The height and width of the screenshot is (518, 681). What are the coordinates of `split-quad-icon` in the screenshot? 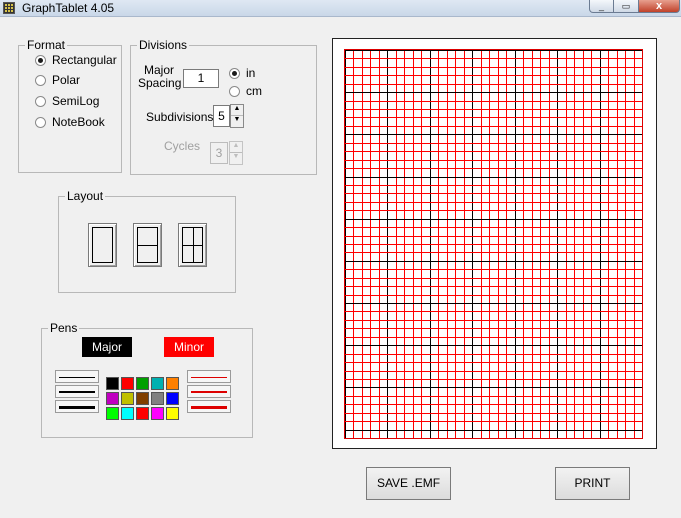 It's located at (192, 245).